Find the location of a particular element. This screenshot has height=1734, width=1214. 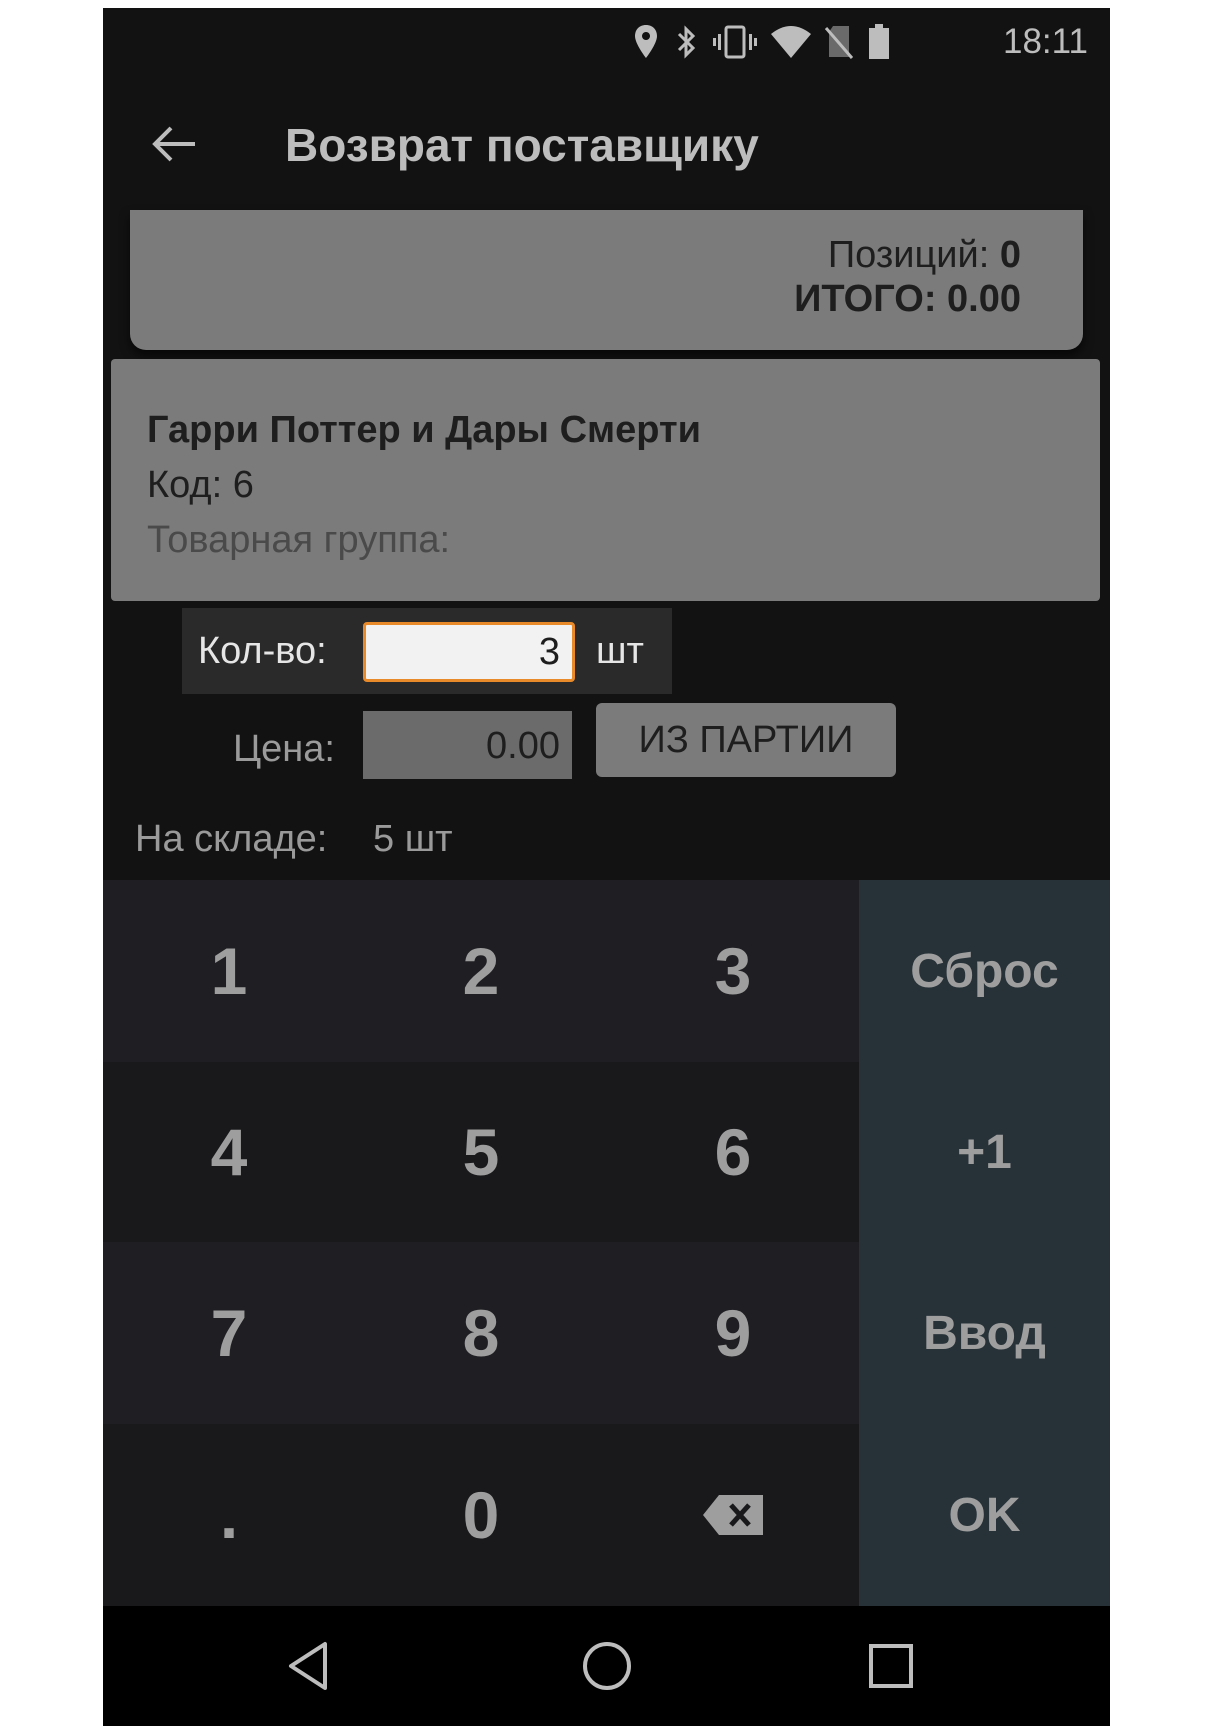

key-6: 6 is located at coordinates (733, 1152).